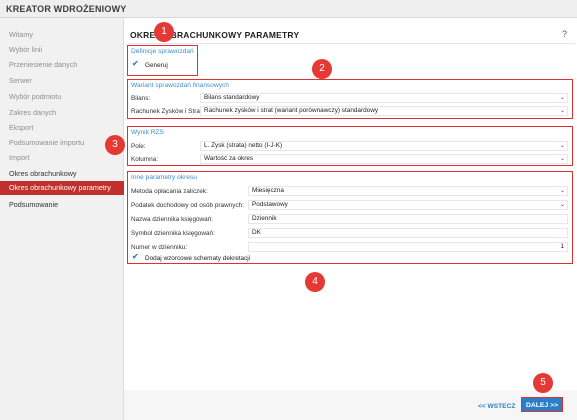 The height and width of the screenshot is (420, 577). I want to click on rzs-result-title: Wynik RZS, so click(147, 132).